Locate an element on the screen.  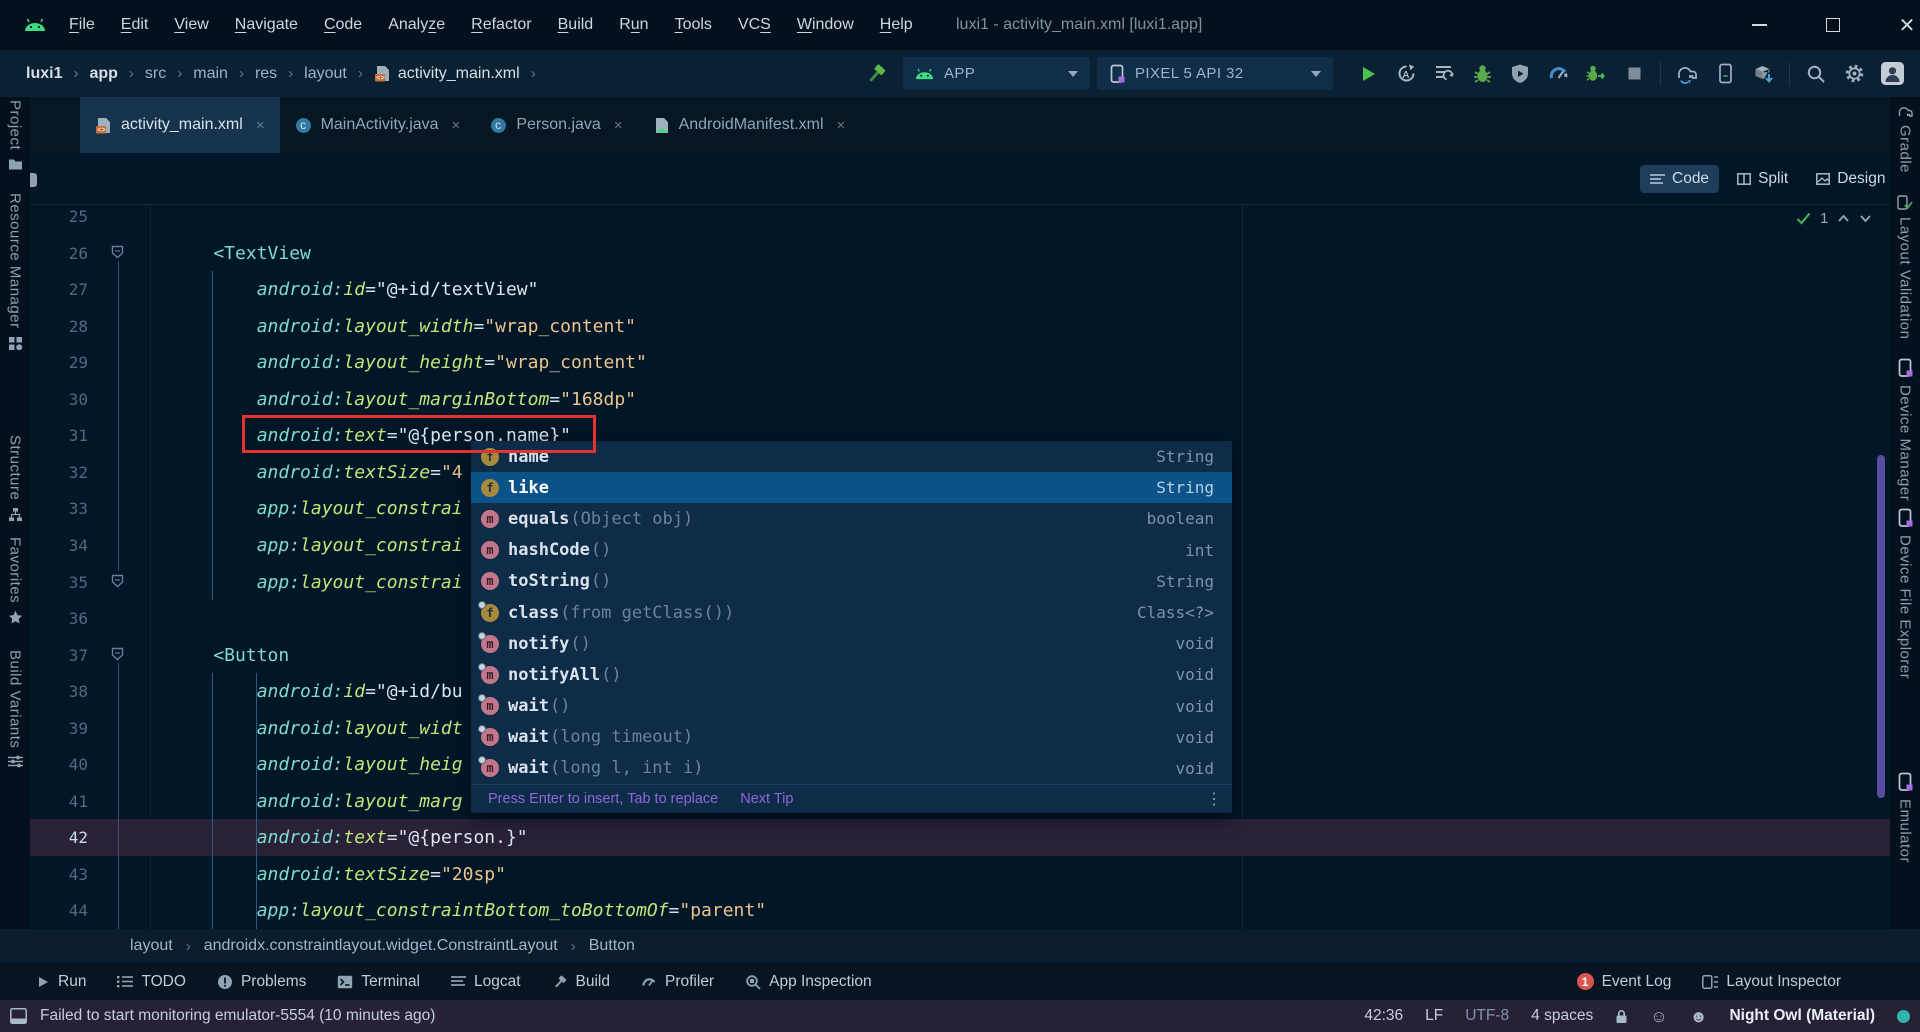
tab-Person.java: C Person.java × is located at coordinates (556, 125).